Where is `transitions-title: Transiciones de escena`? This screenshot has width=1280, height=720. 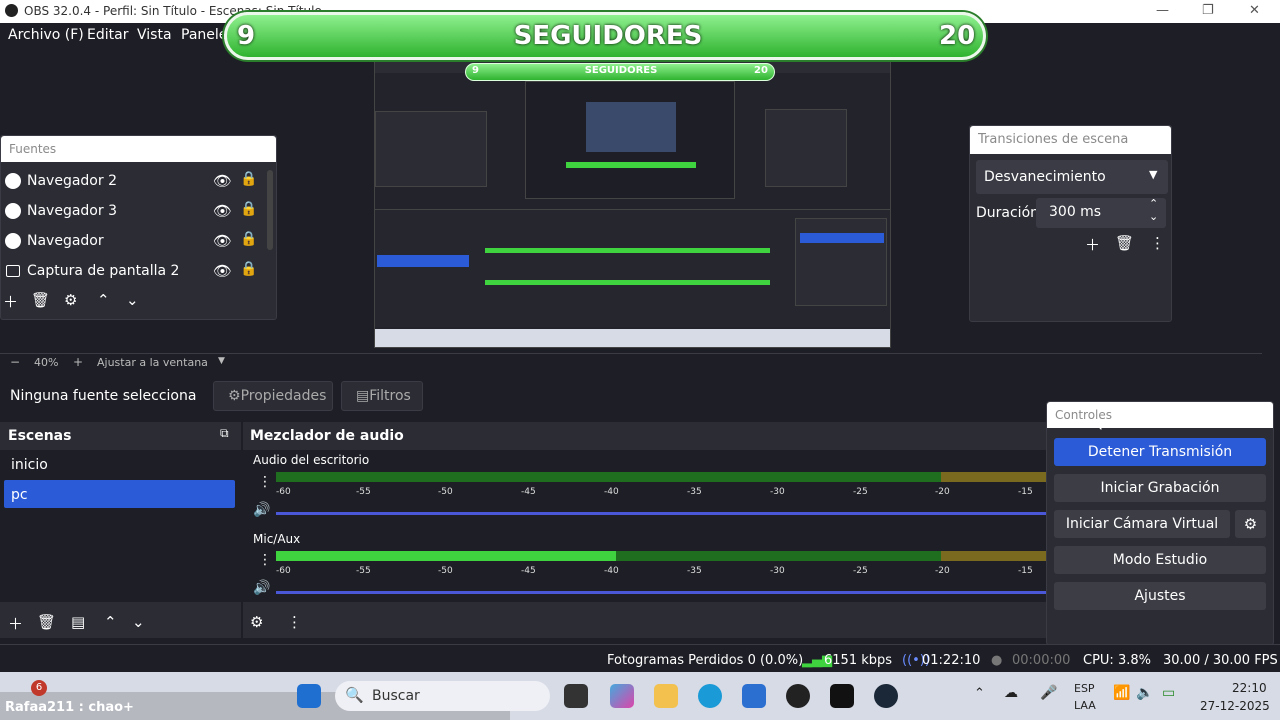 transitions-title: Transiciones de escena is located at coordinates (1070, 140).